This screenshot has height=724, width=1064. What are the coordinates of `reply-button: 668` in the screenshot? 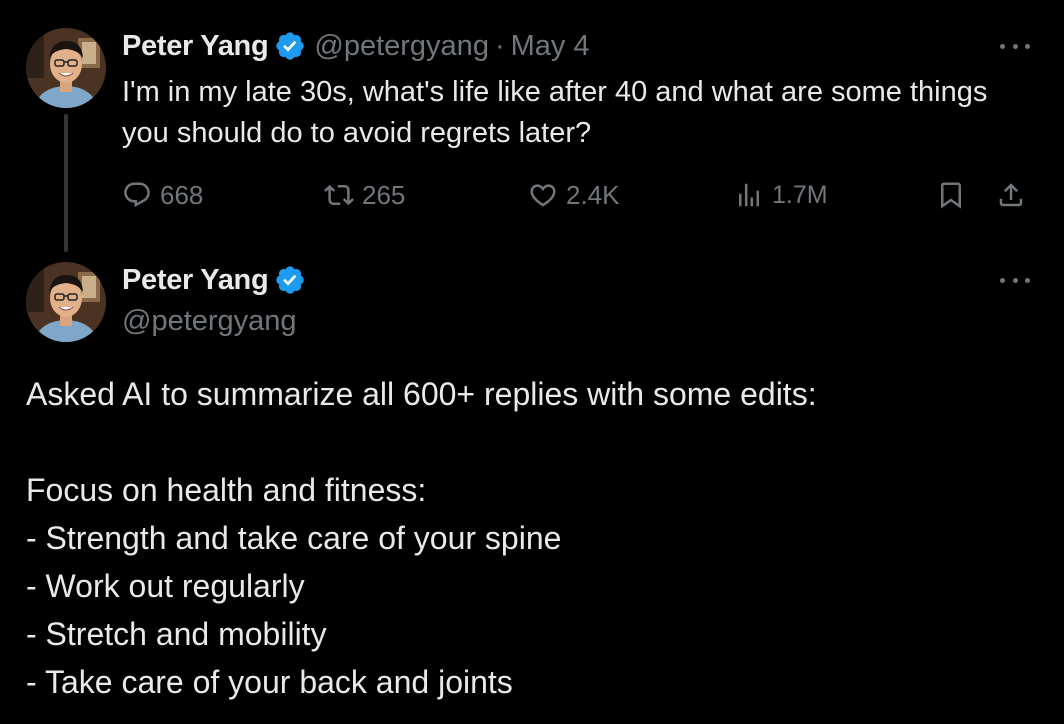 It's located at (162, 195).